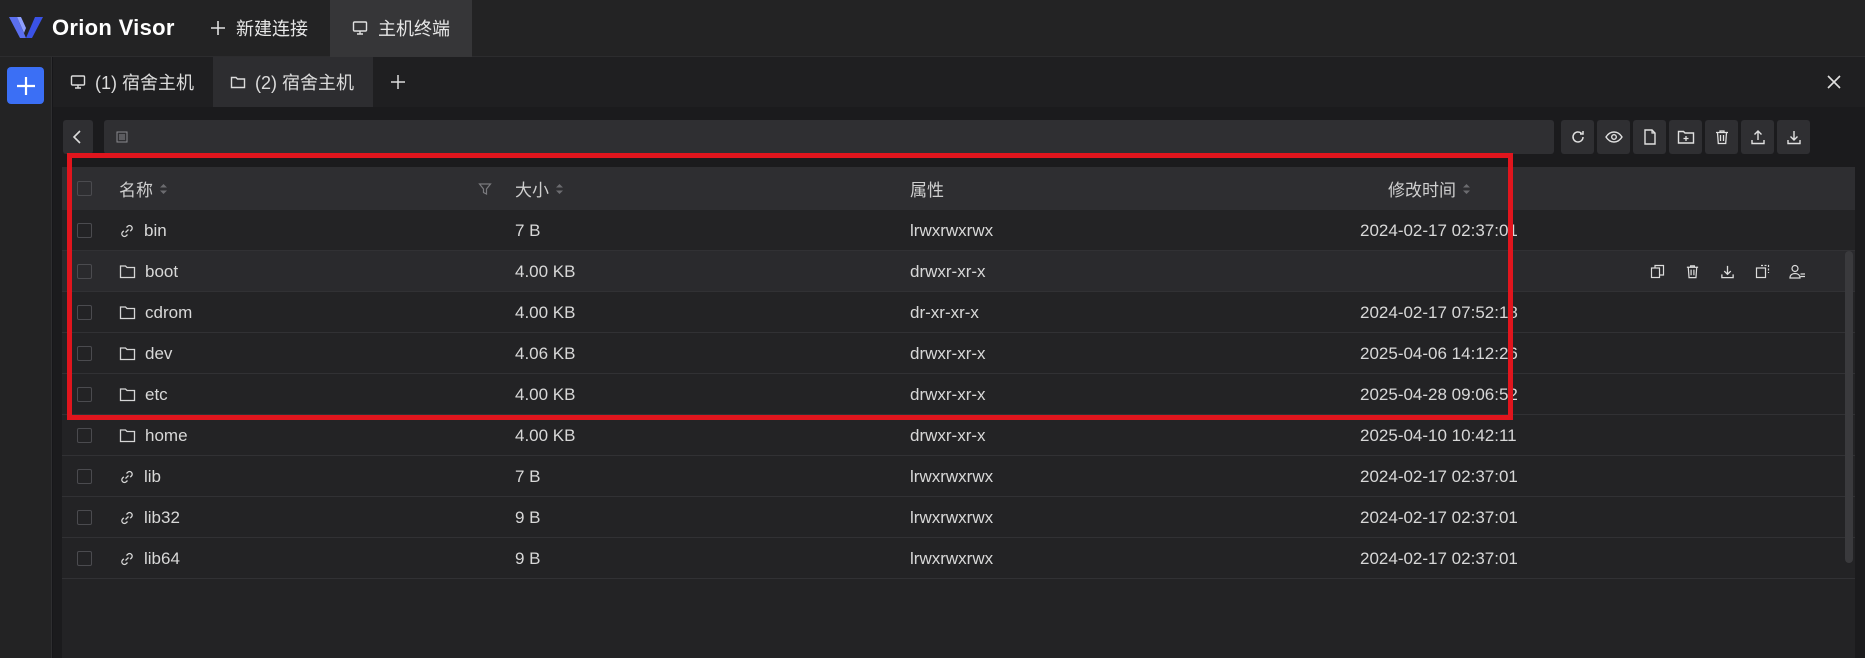 The image size is (1865, 658). I want to click on host-tab-1: (1) 宿舍主机, so click(133, 82).